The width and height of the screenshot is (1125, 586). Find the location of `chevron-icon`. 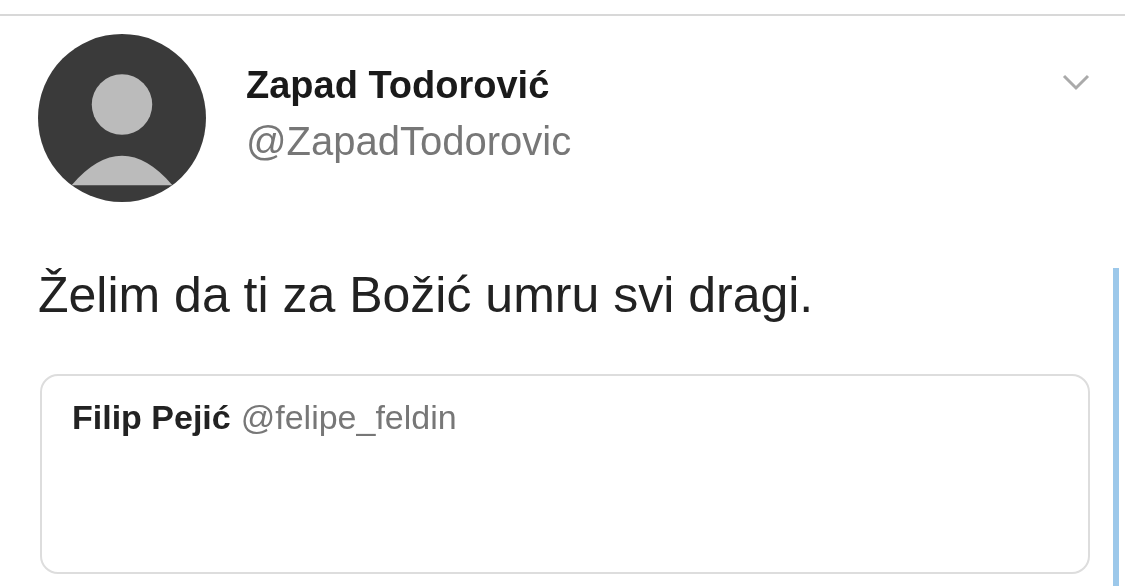

chevron-icon is located at coordinates (1076, 82).